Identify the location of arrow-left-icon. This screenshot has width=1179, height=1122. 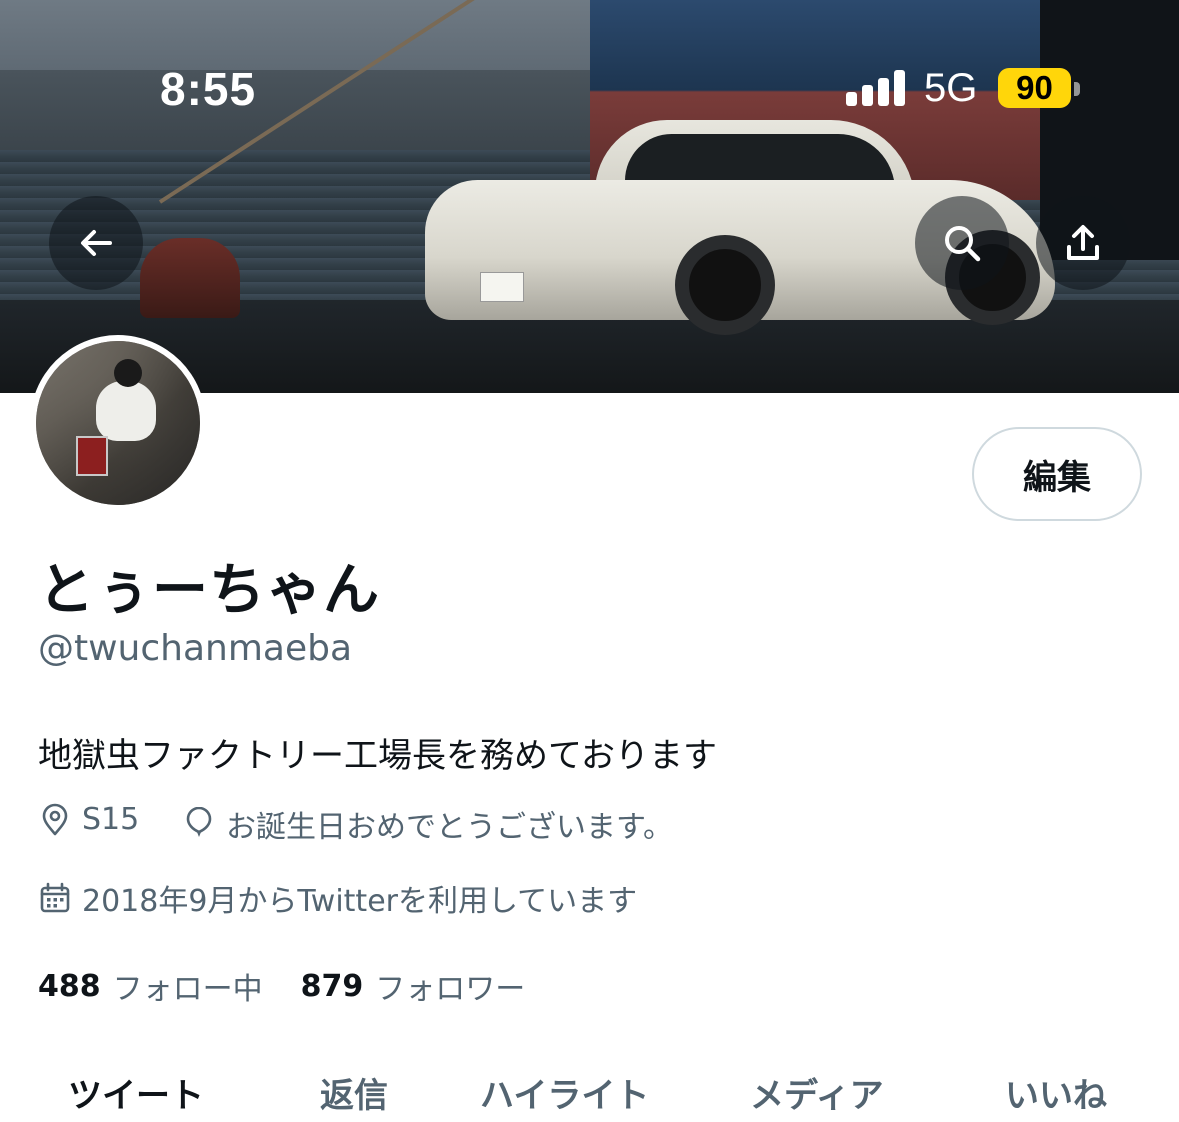
(96, 243).